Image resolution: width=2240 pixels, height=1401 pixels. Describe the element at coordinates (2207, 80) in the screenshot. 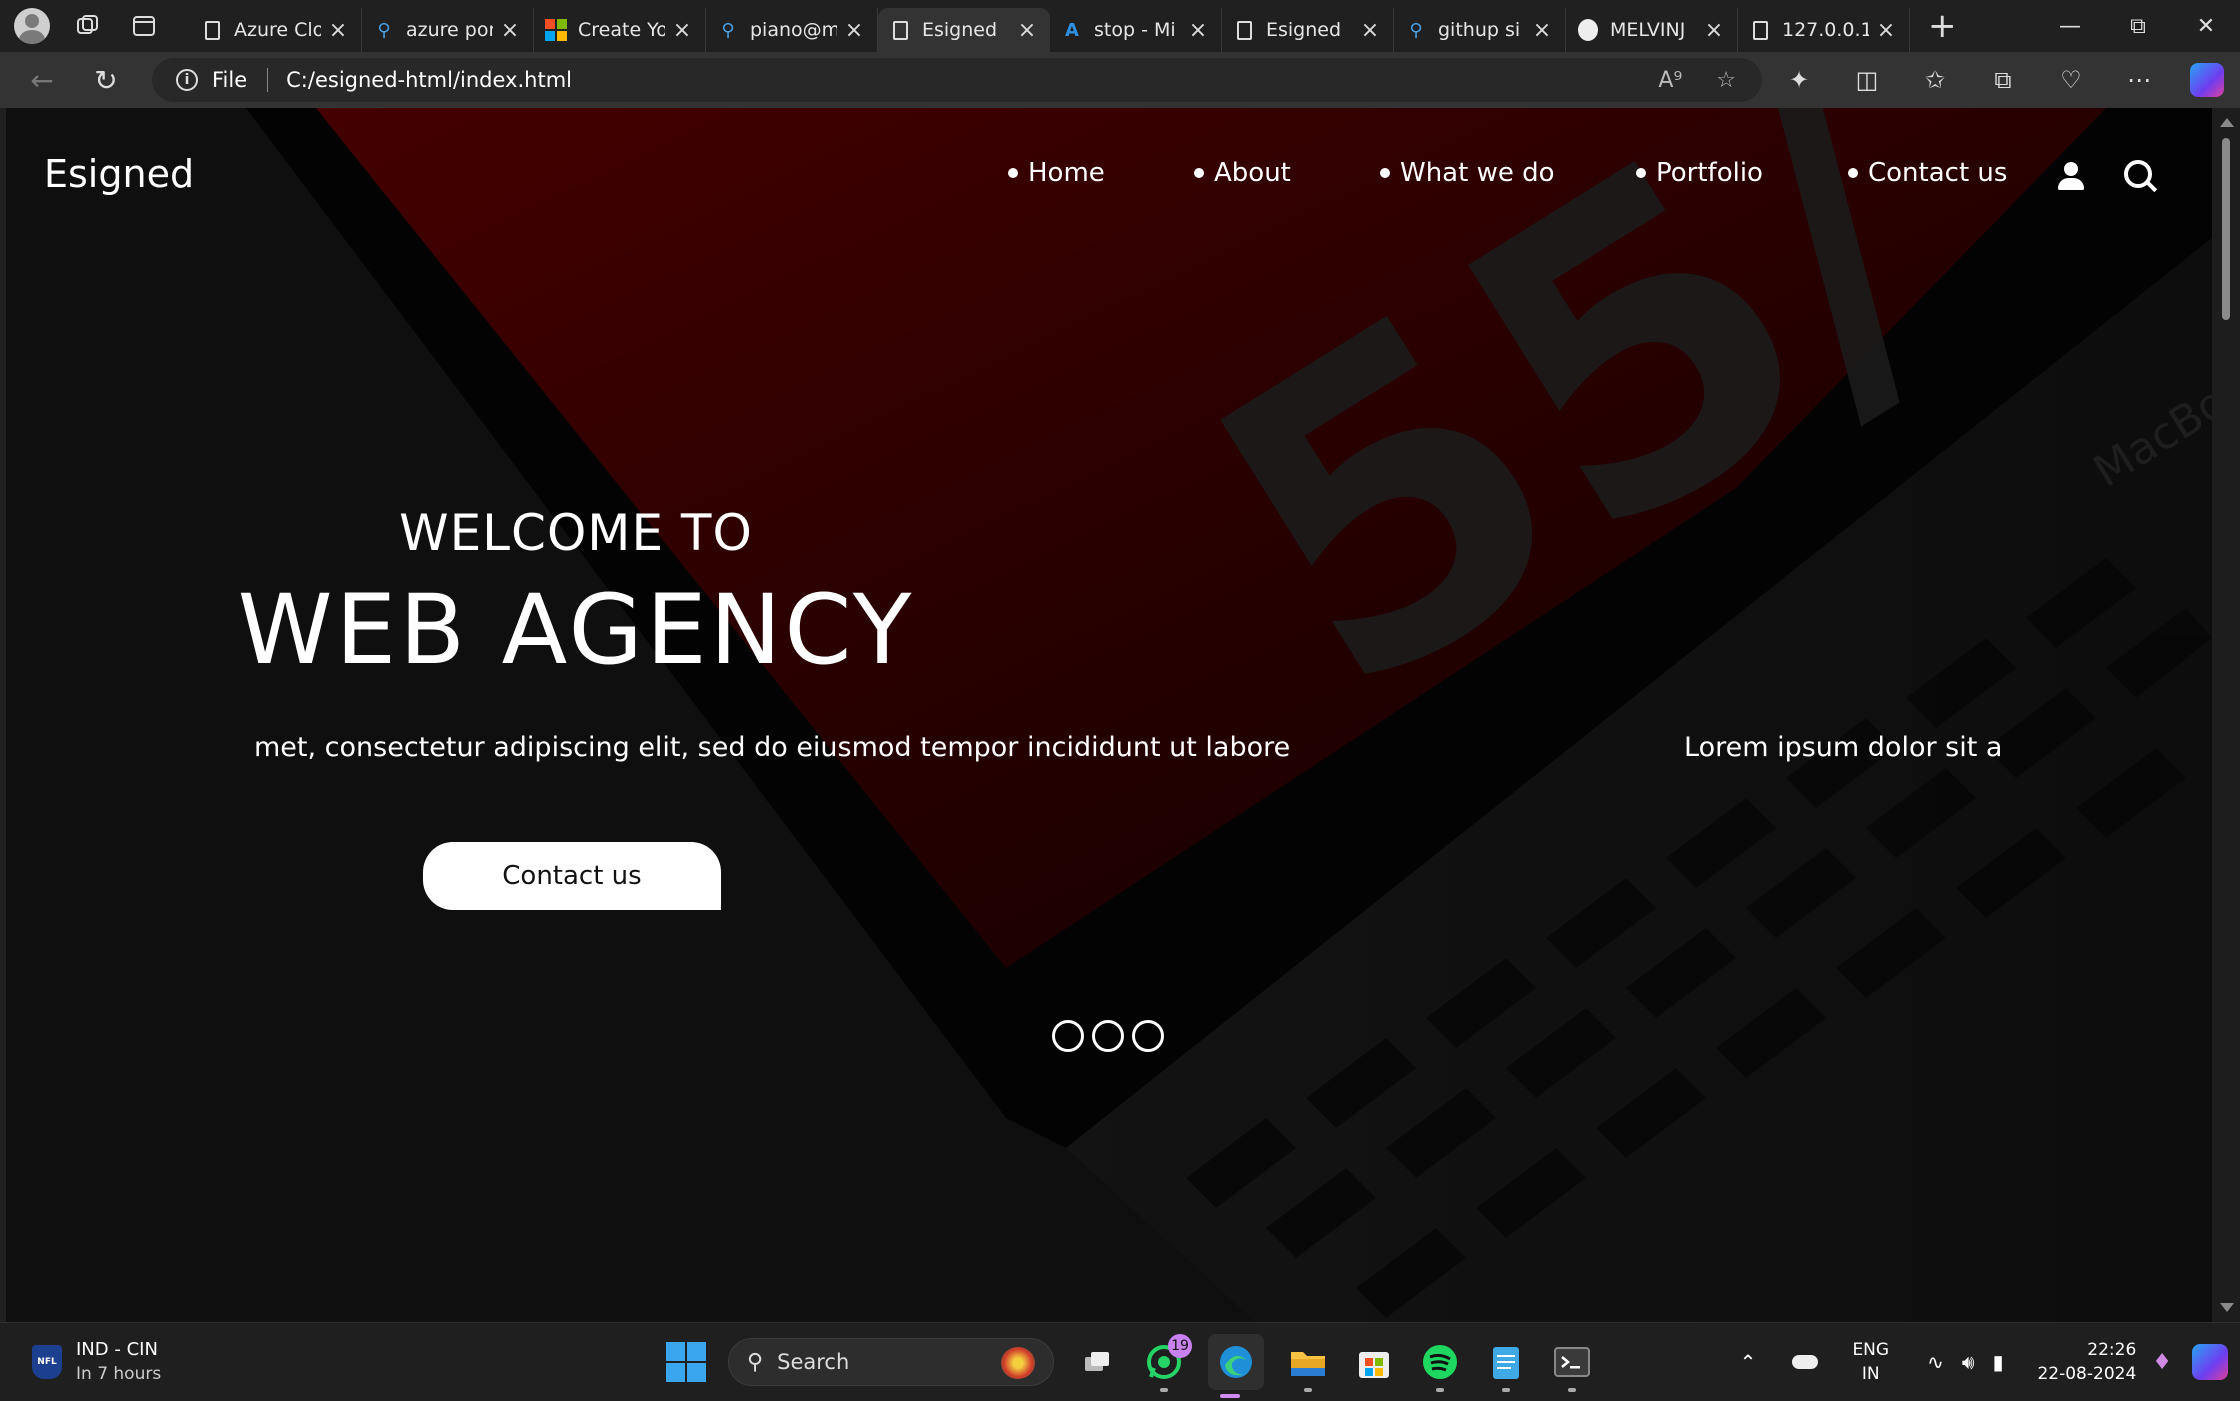

I see `copilot-icon` at that location.